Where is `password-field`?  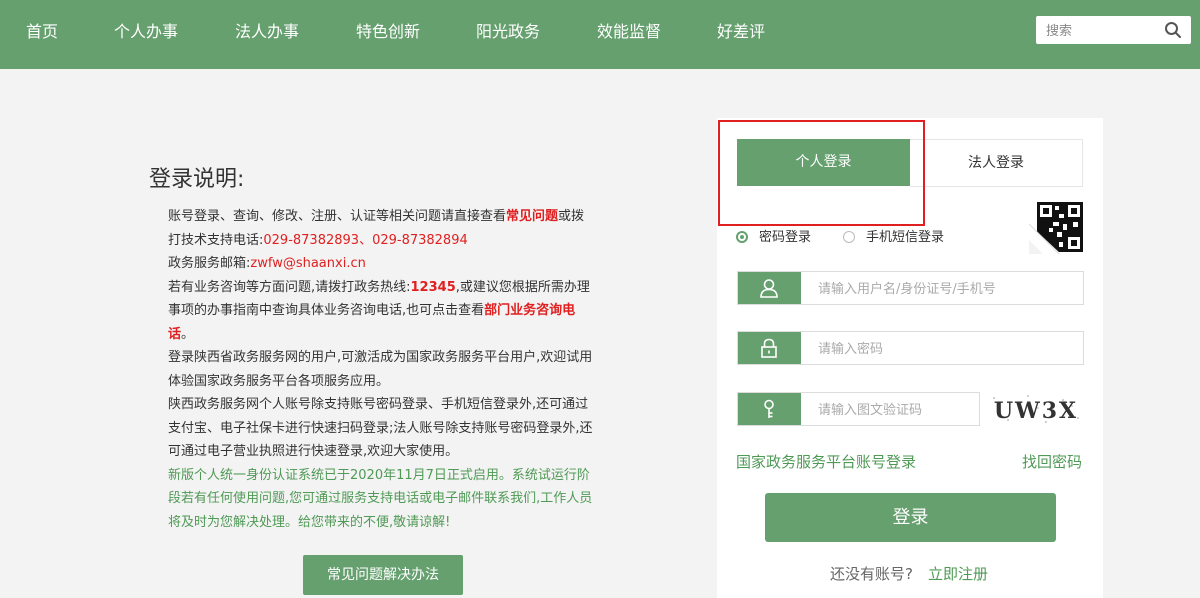
password-field is located at coordinates (910, 348).